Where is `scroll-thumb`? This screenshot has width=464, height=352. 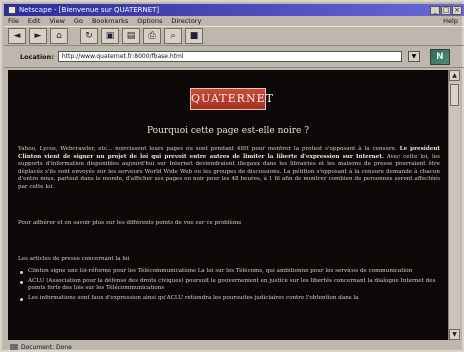 scroll-thumb is located at coordinates (454, 95).